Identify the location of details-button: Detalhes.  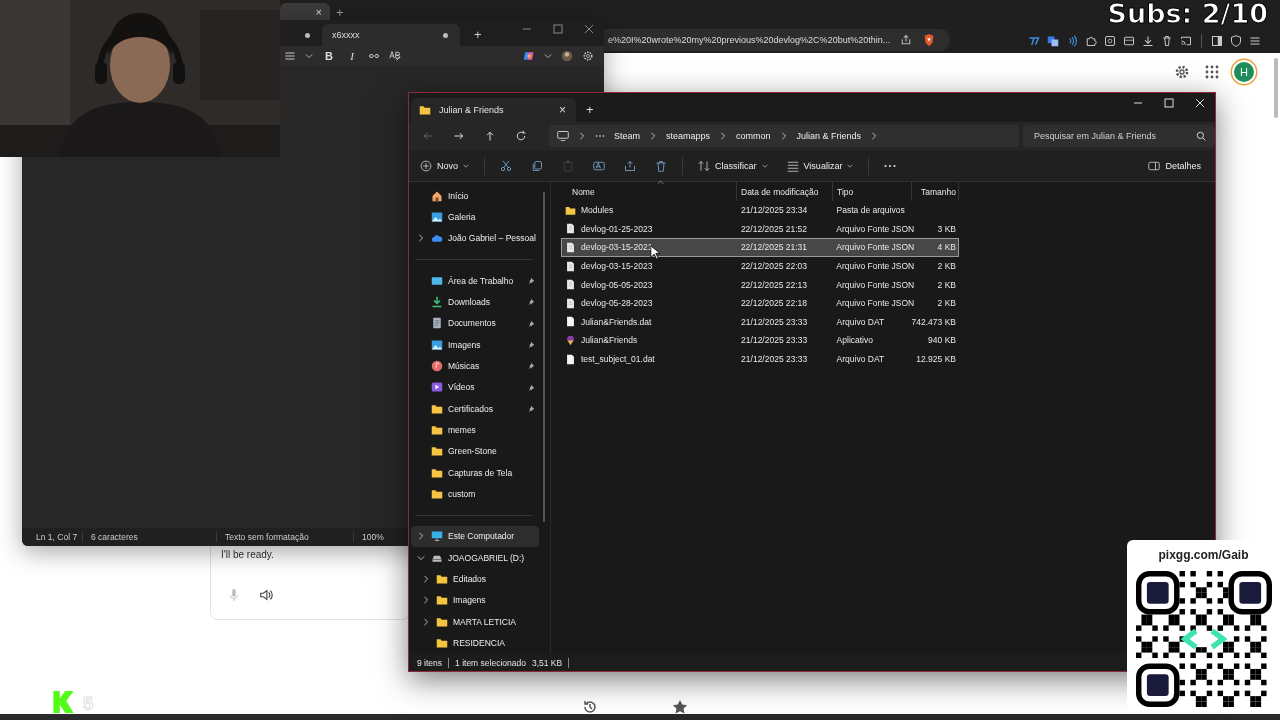
(1174, 165).